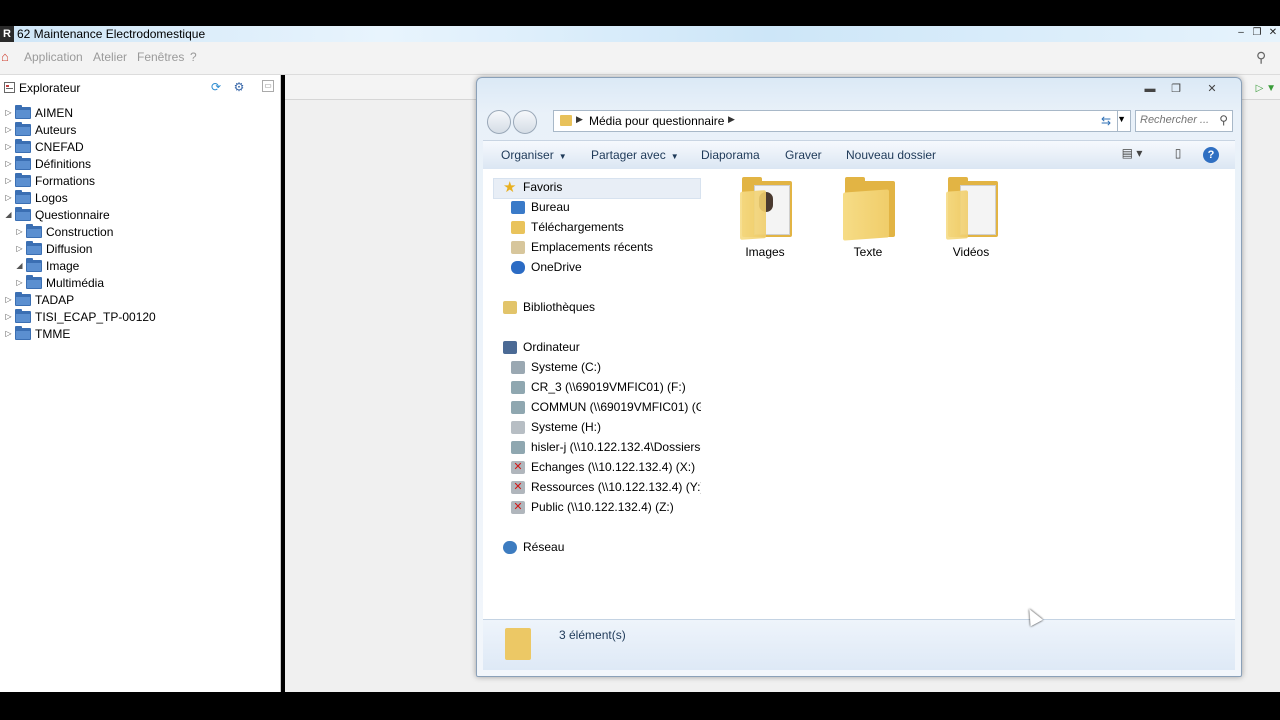  I want to click on search-input, so click(1176, 120).